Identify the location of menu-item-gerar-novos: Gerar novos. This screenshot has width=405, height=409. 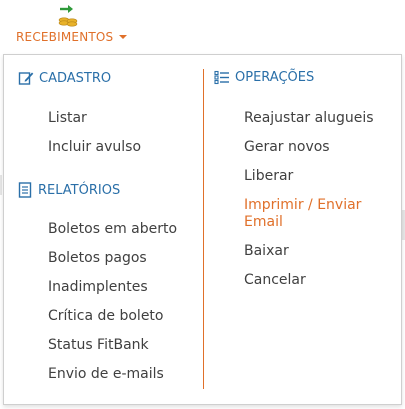
(287, 147).